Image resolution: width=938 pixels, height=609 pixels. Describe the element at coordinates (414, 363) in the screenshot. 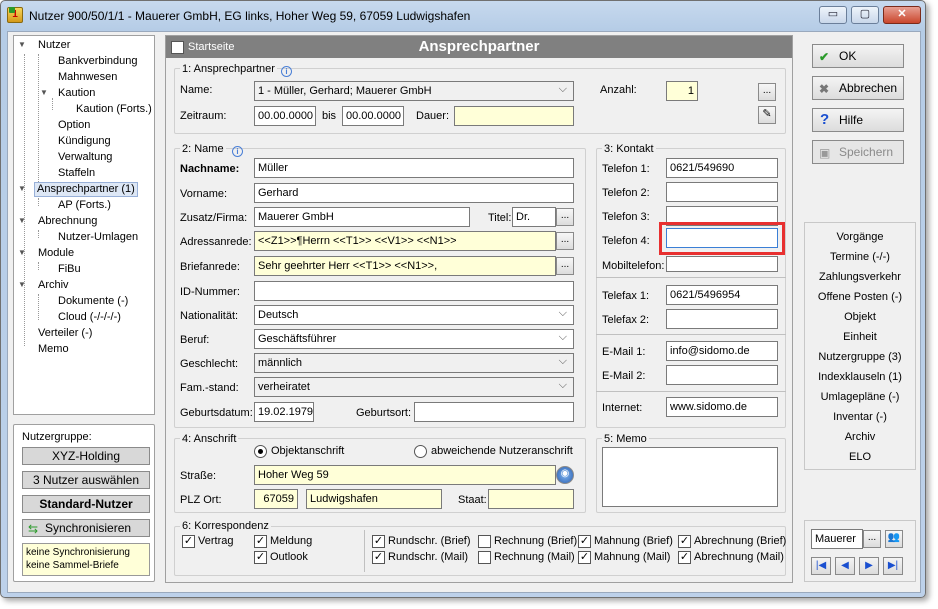

I see `geschlecht-select: männlich` at that location.